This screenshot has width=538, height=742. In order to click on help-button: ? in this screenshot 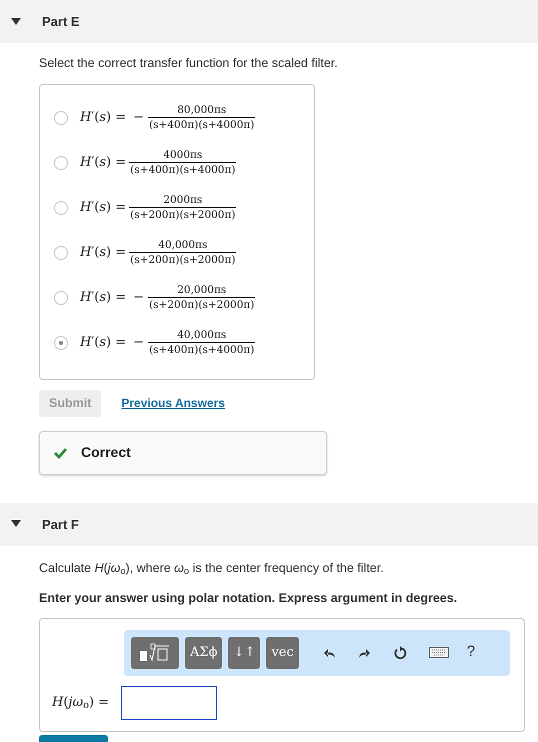, I will do `click(471, 652)`.